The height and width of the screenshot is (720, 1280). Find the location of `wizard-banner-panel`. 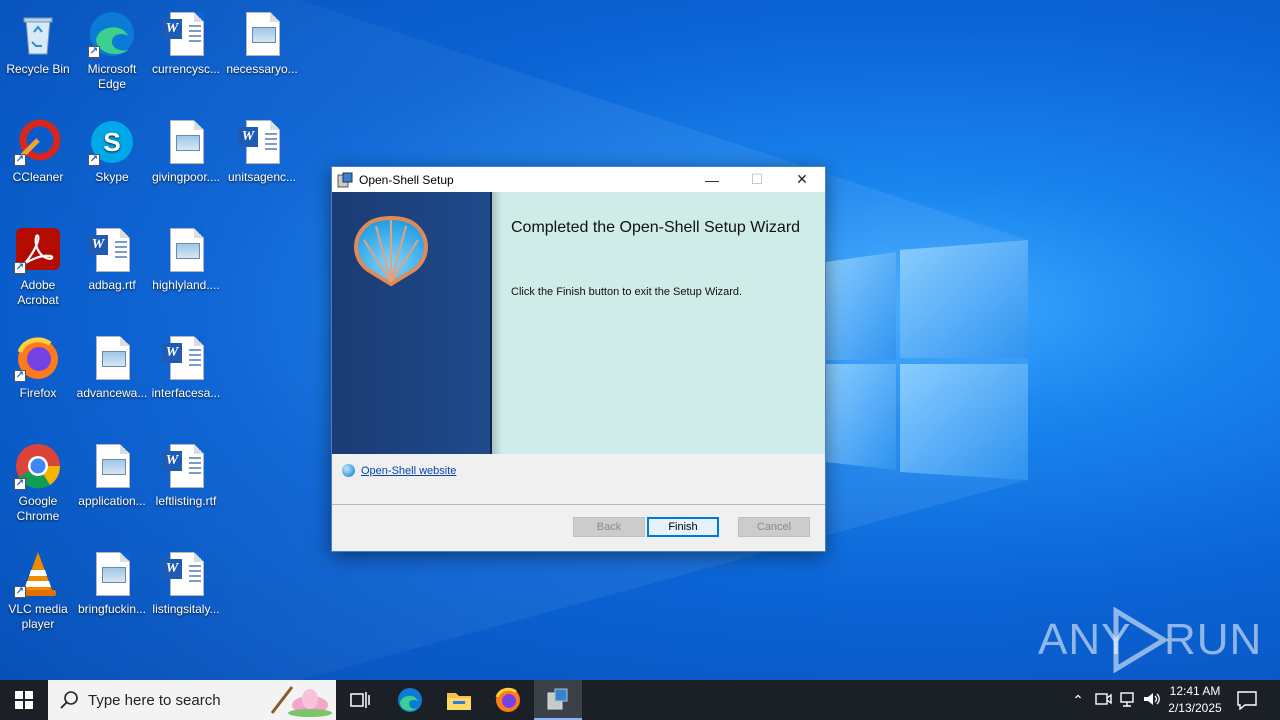

wizard-banner-panel is located at coordinates (412, 323).